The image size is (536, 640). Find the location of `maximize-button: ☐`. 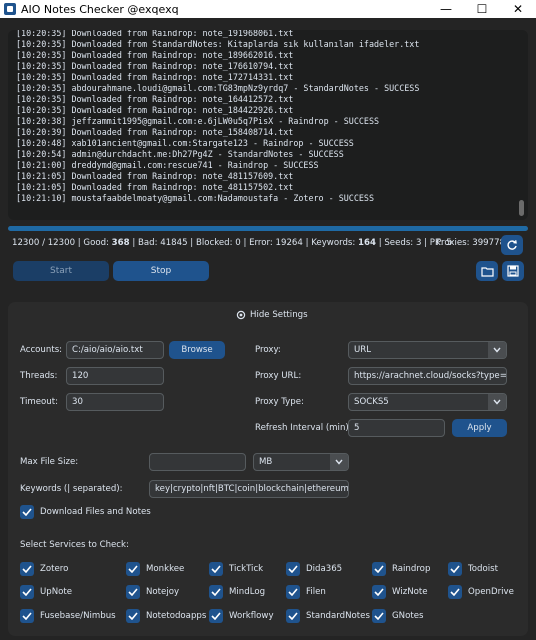

maximize-button: ☐ is located at coordinates (482, 9).